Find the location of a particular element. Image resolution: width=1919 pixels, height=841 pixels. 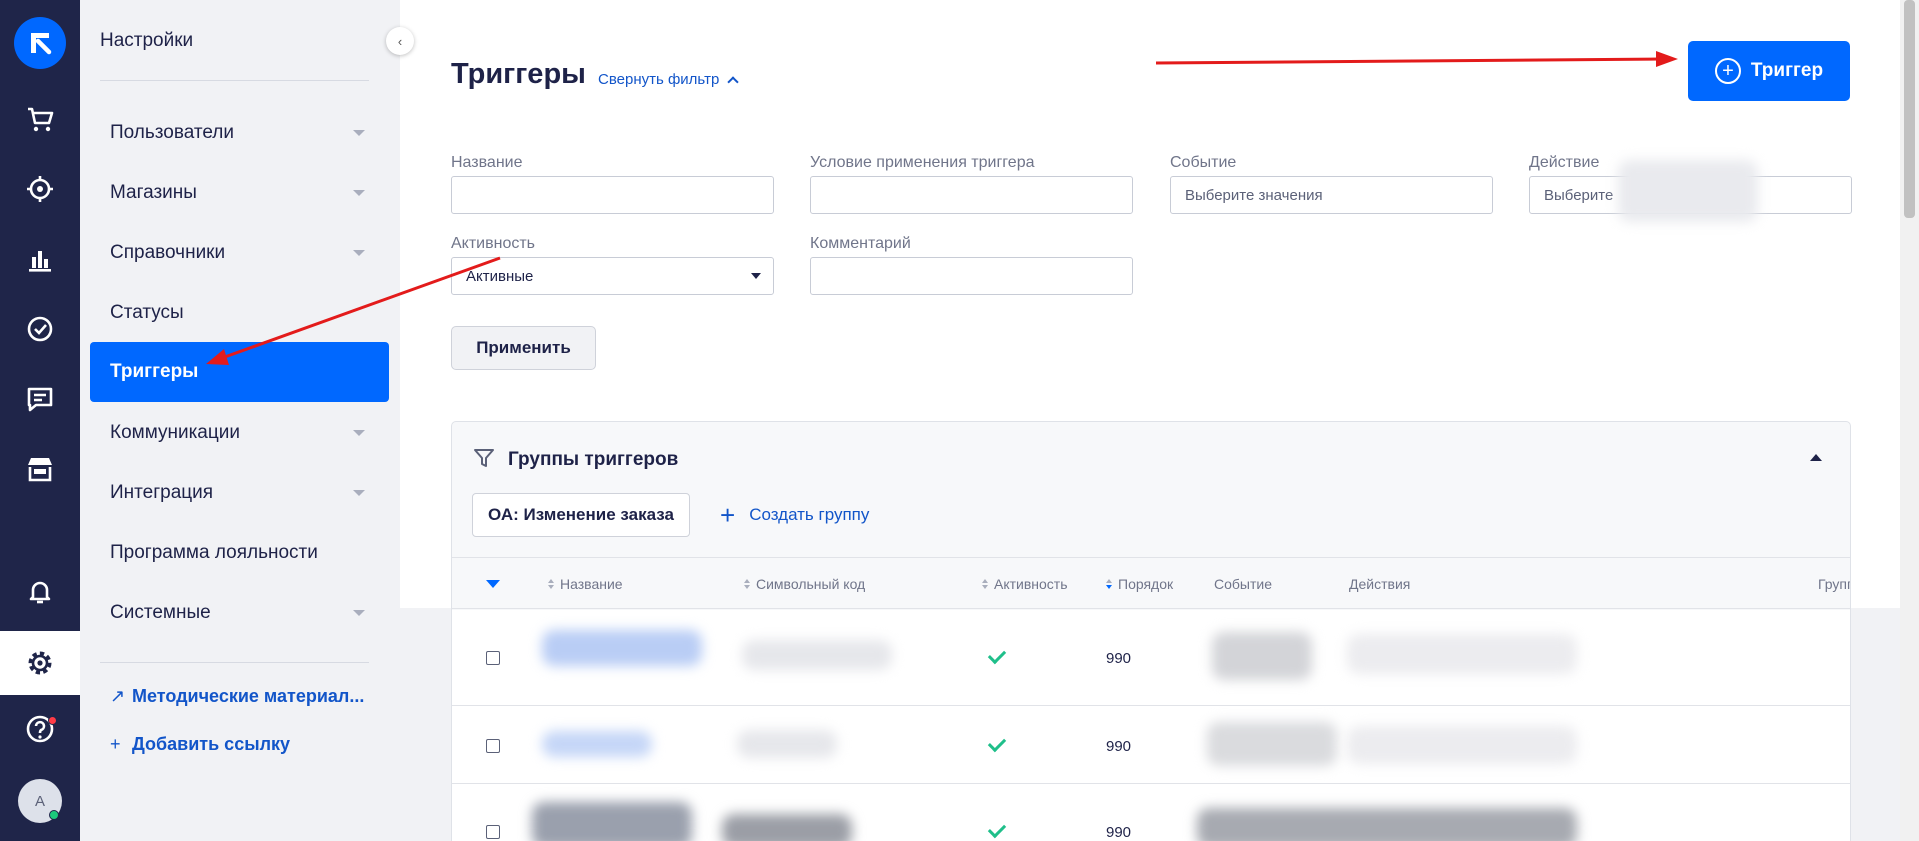

arrow-up-right-icon: ↗ is located at coordinates (118, 696).